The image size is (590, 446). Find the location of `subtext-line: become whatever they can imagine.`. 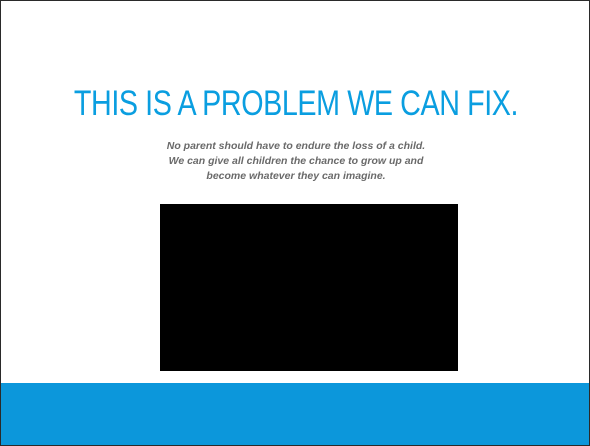

subtext-line: become whatever they can imagine. is located at coordinates (296, 176).